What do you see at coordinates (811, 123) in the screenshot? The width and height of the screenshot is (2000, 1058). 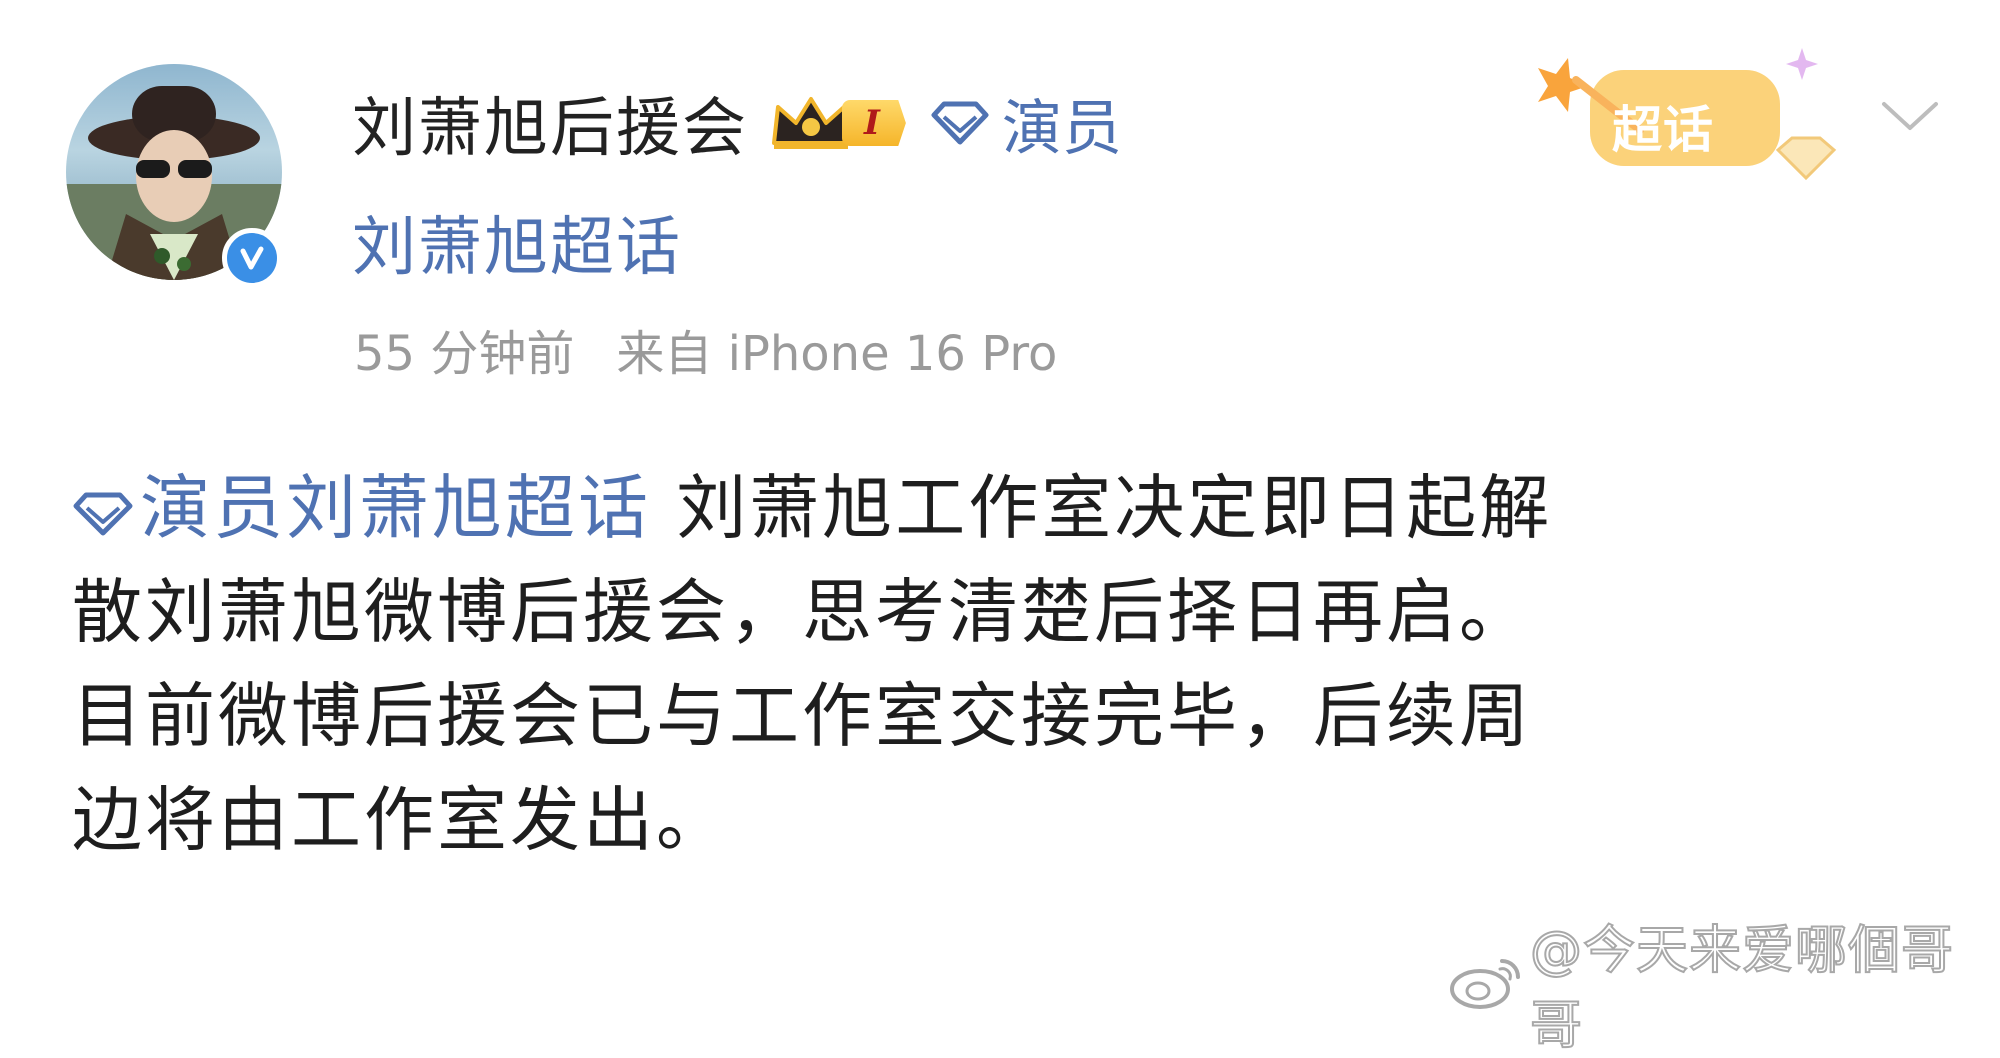 I see `crown-icon` at bounding box center [811, 123].